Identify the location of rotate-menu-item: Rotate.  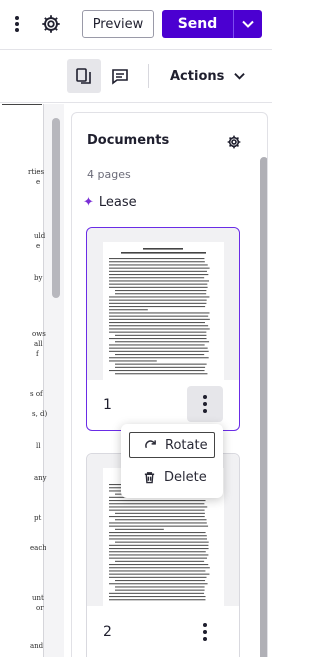
(172, 445).